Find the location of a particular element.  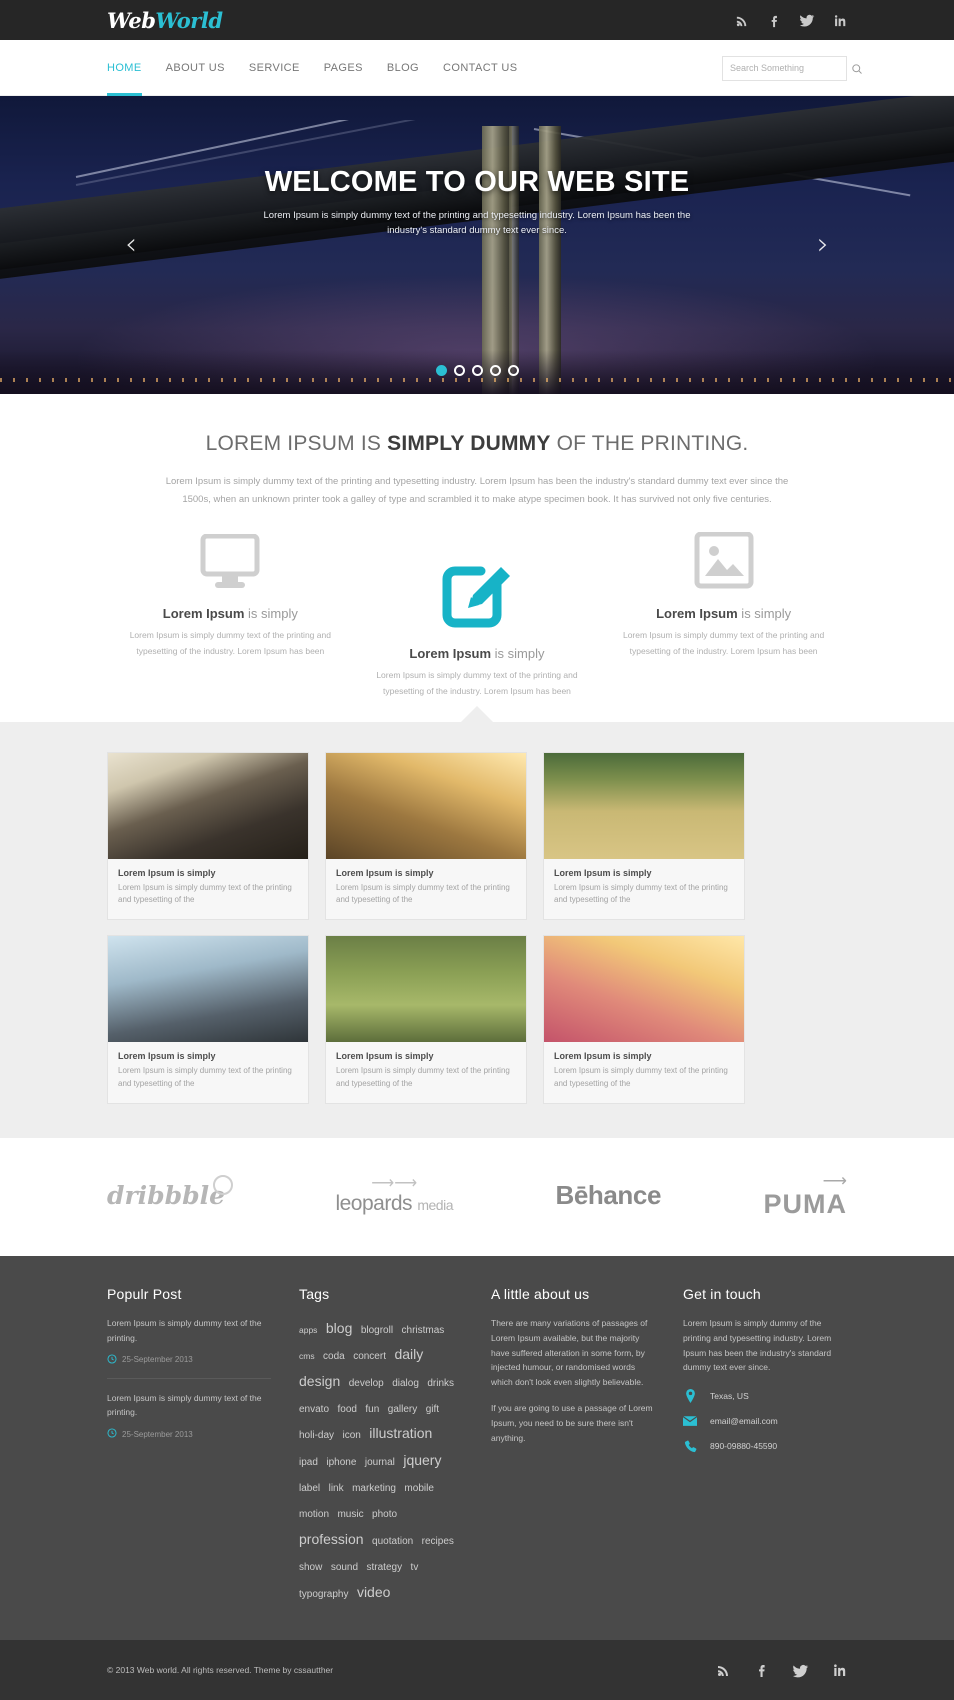

tag-link: coda is located at coordinates (334, 1356).